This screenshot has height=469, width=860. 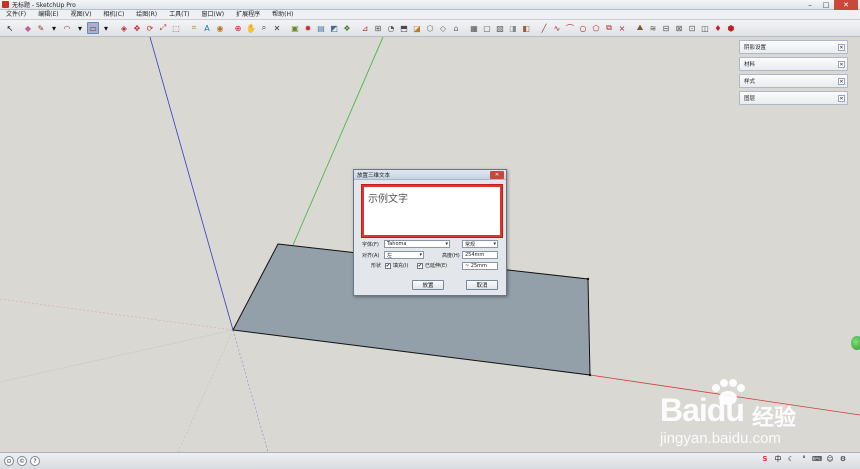 I want to click on dimension-icon: ⊞, so click(x=378, y=28).